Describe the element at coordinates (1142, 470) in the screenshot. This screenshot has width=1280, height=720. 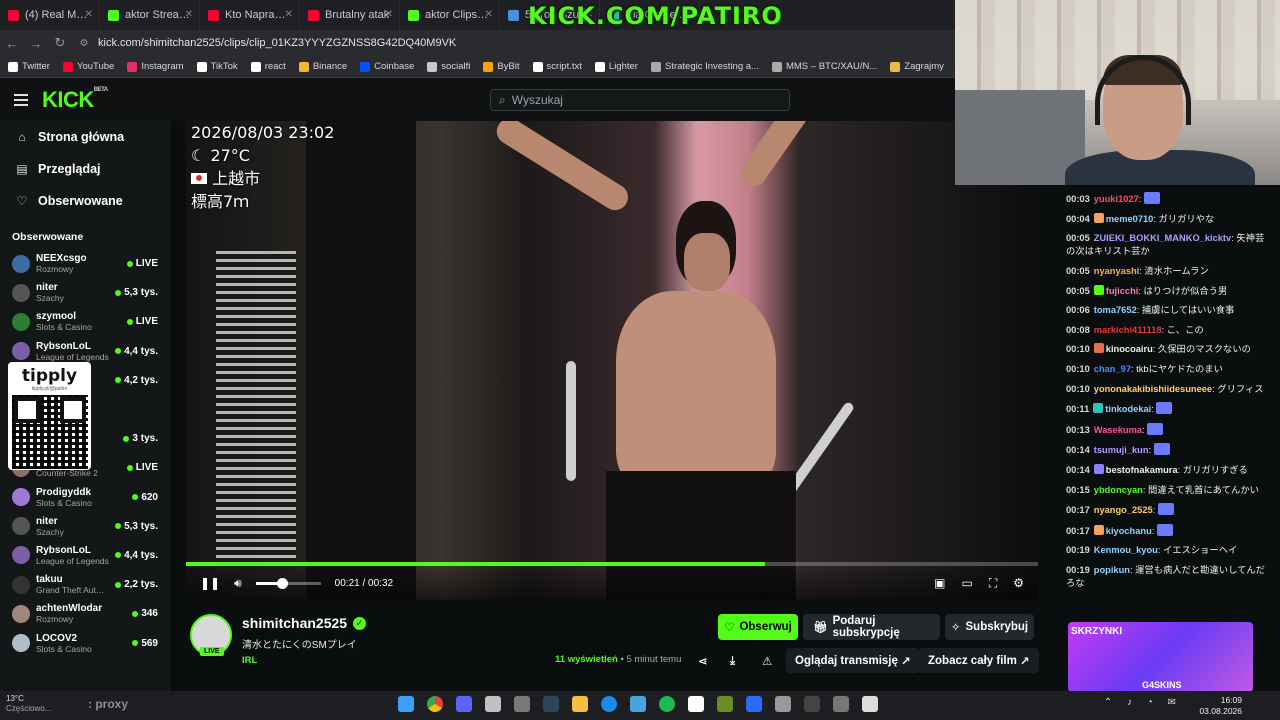
I see `chat-username: bestofnakamura` at that location.